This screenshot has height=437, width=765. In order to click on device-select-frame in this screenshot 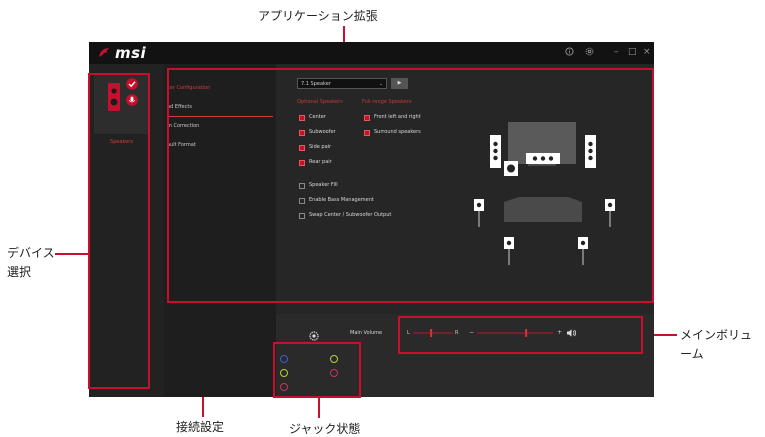, I will do `click(119, 231)`.